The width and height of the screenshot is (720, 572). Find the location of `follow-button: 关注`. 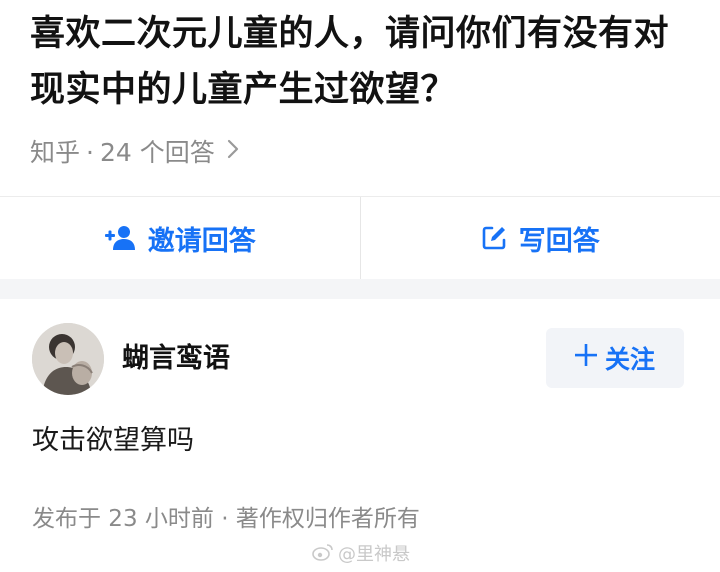

follow-button: 关注 is located at coordinates (615, 358).